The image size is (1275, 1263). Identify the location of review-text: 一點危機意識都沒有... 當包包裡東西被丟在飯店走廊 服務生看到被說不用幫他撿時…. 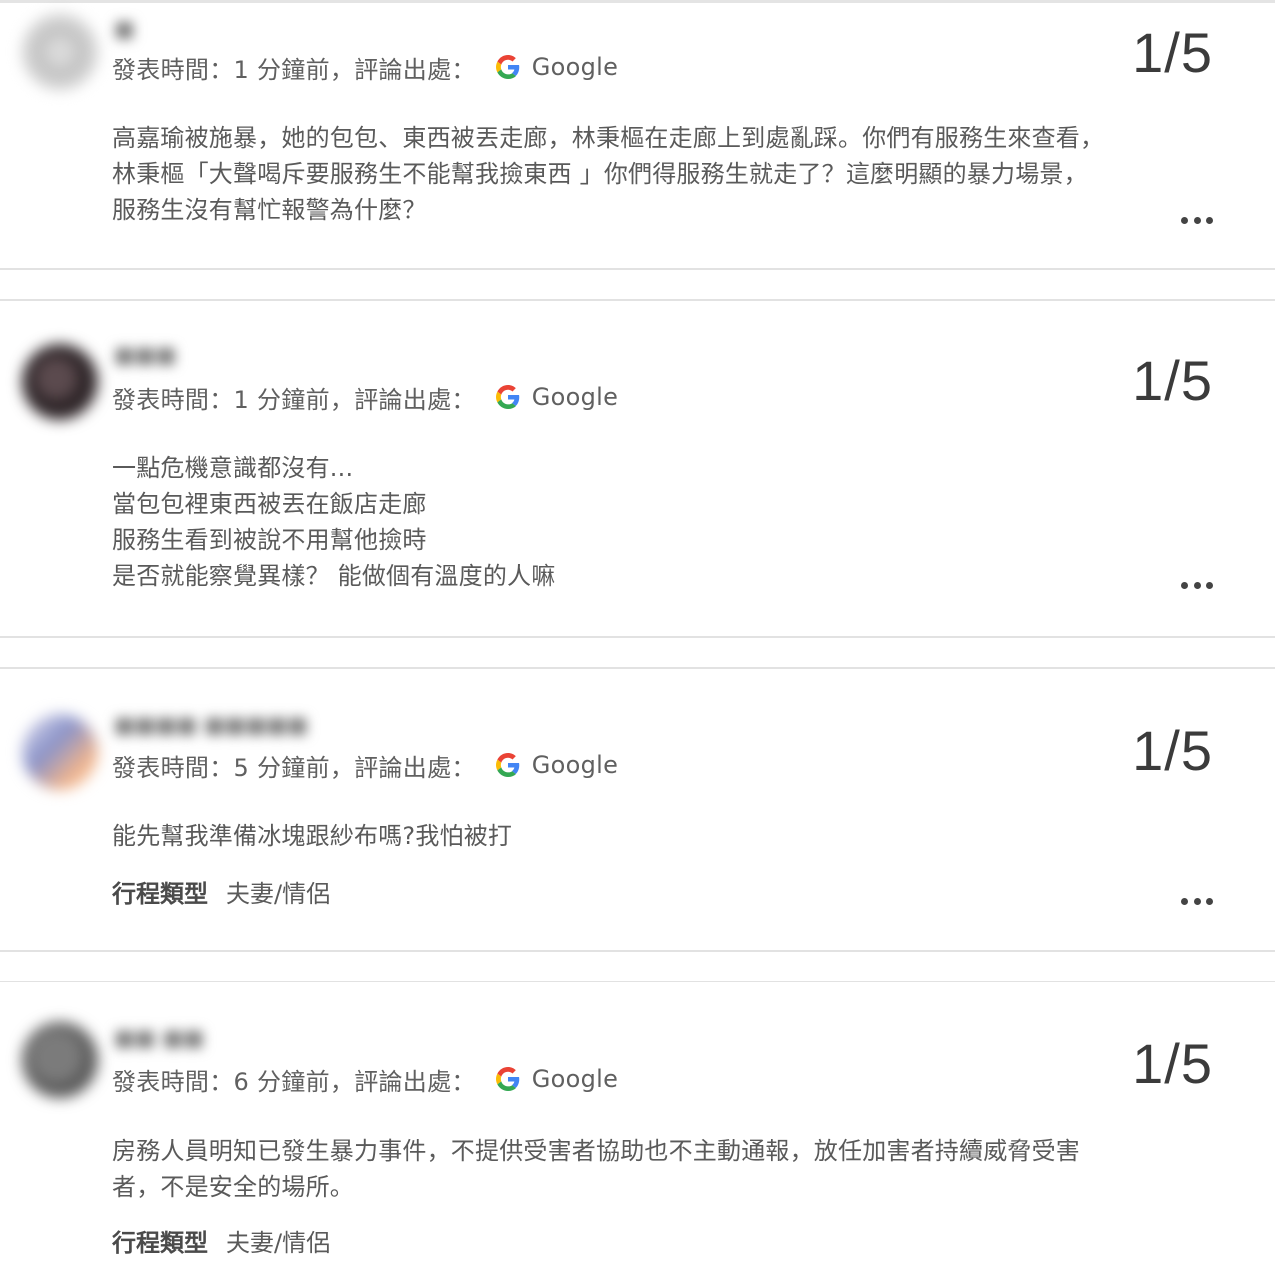
(632, 522).